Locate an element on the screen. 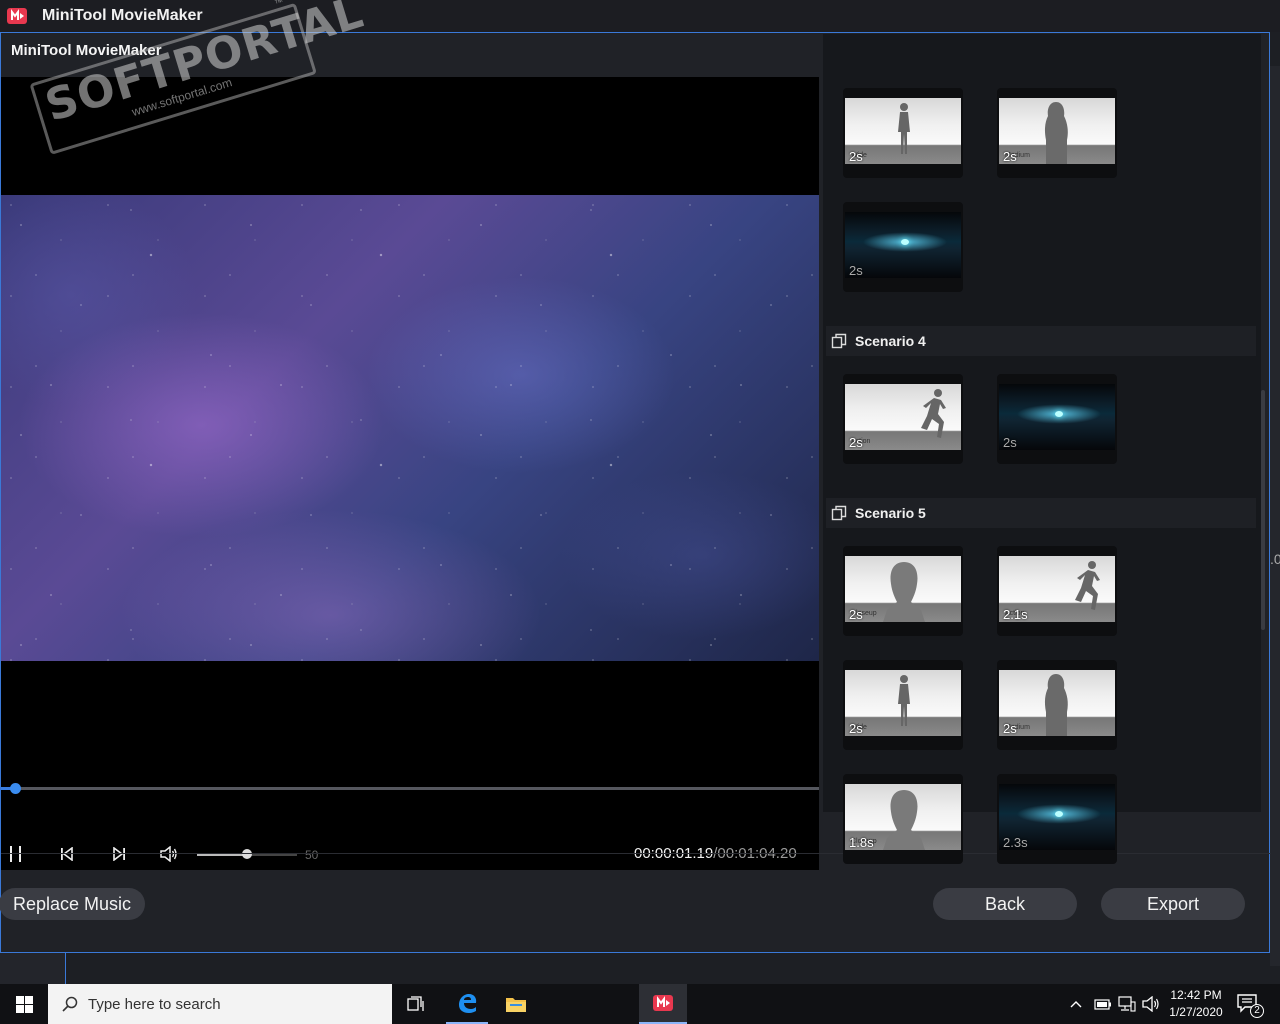 This screenshot has width=1280, height=1024. thumbnail-duration: 2.1s is located at coordinates (1015, 614).